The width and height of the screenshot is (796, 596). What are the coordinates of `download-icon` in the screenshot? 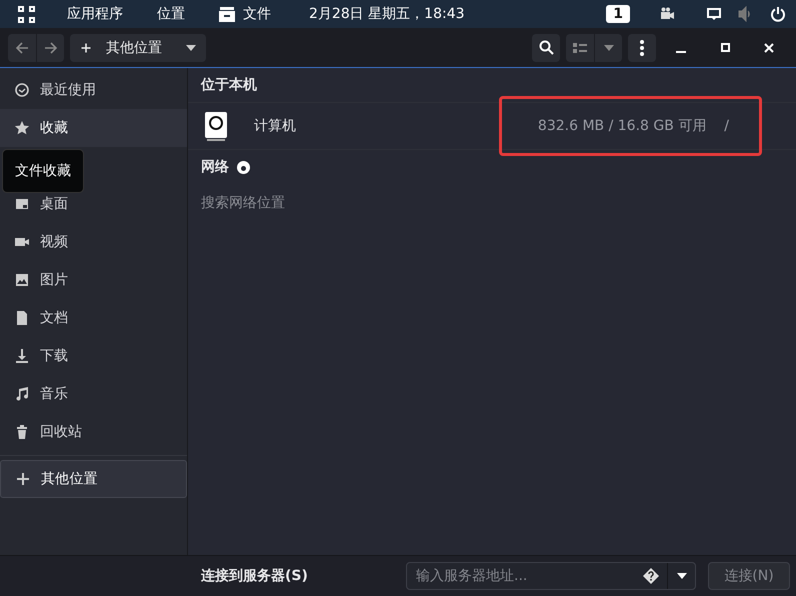 It's located at (22, 356).